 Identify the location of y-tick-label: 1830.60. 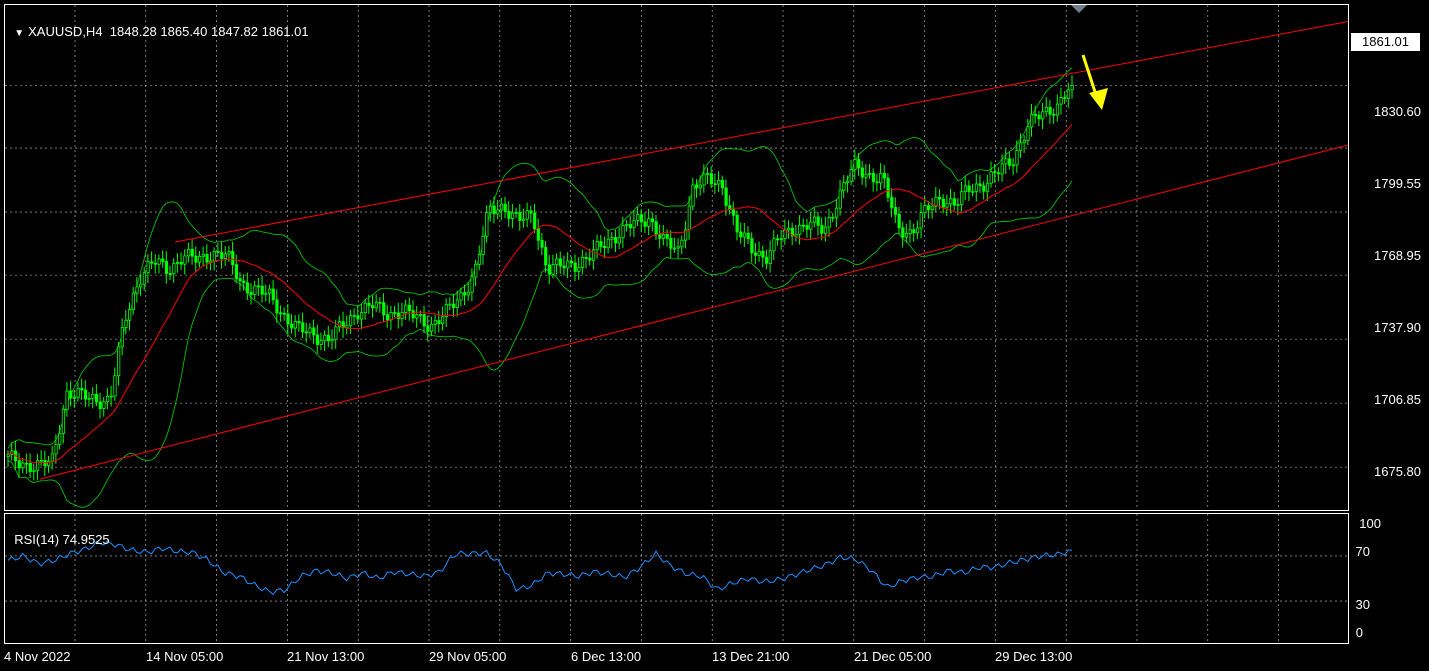
(1397, 111).